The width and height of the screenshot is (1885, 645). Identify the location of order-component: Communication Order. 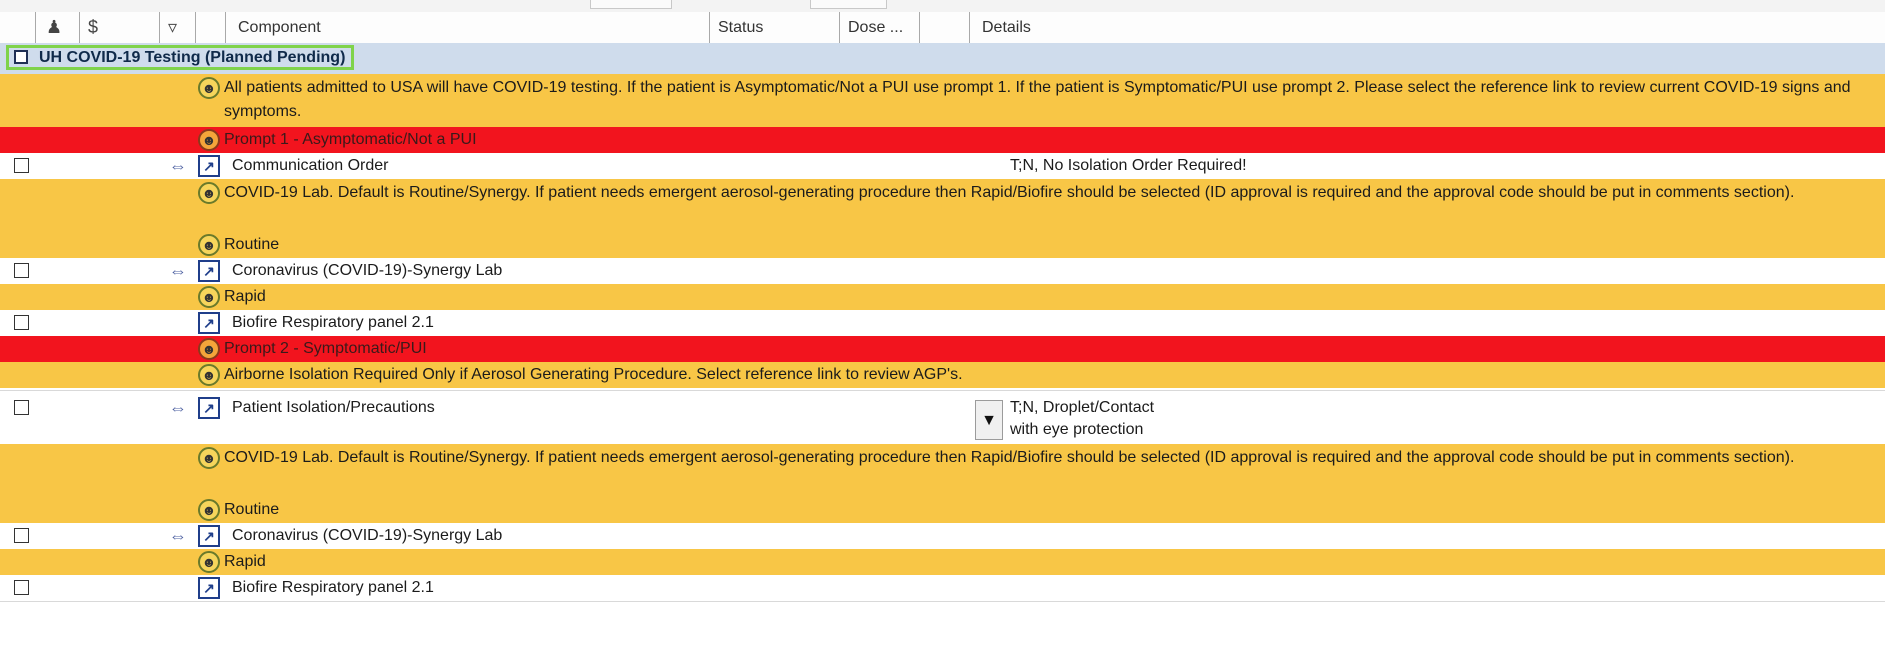
(310, 166).